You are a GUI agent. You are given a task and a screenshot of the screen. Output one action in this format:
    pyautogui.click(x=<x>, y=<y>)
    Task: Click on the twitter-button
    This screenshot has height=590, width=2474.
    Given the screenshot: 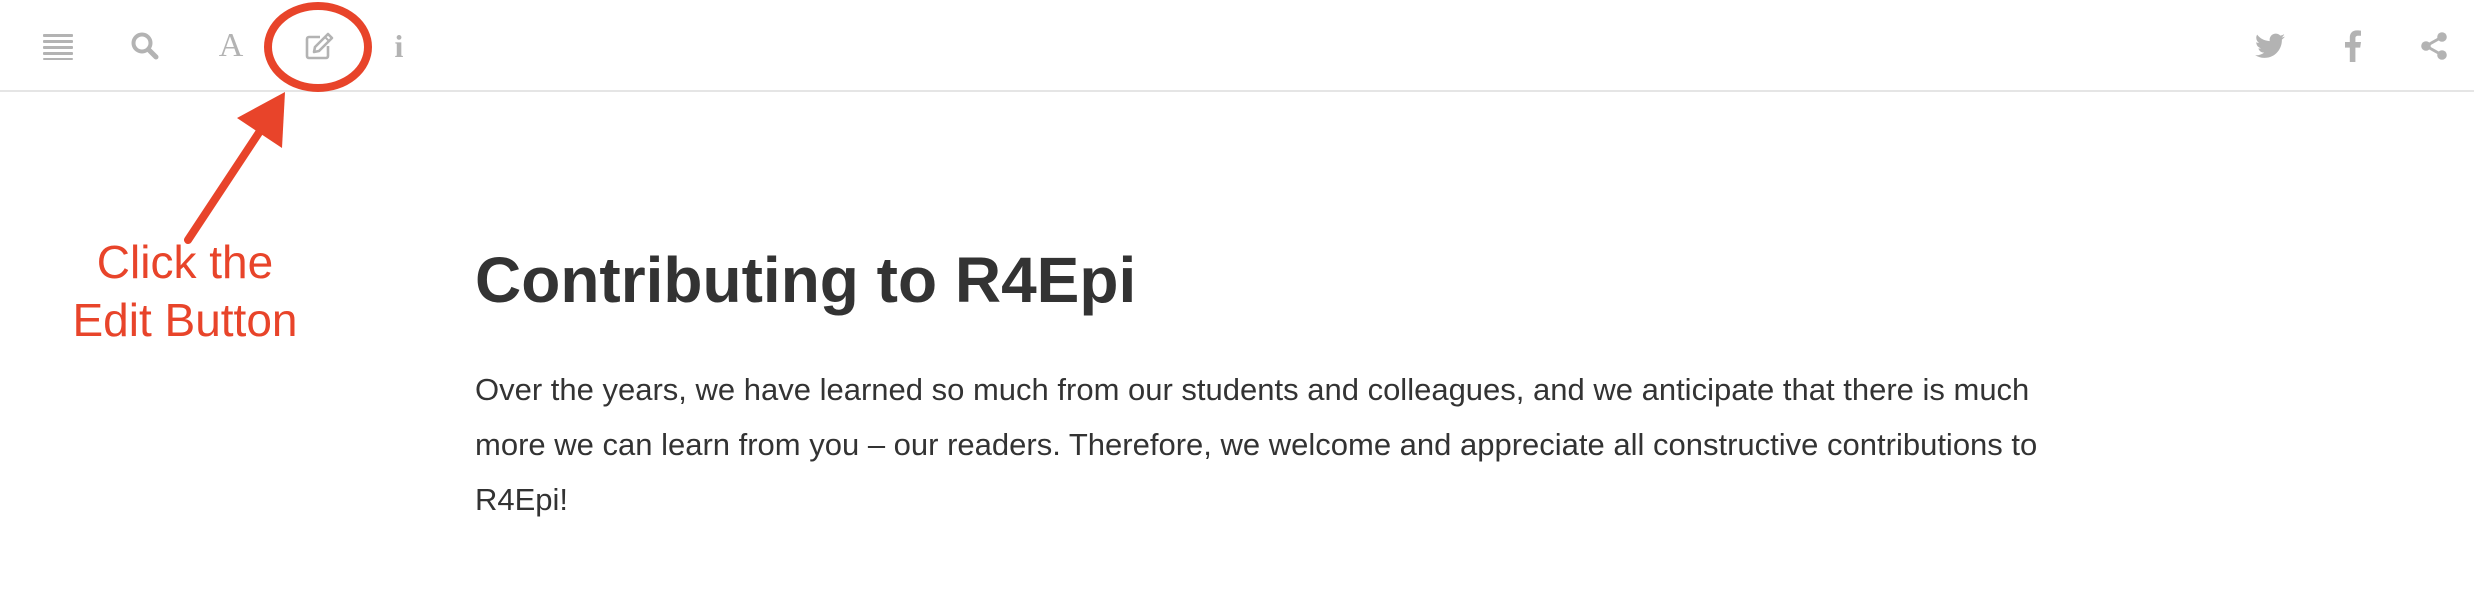 What is the action you would take?
    pyautogui.click(x=2270, y=46)
    